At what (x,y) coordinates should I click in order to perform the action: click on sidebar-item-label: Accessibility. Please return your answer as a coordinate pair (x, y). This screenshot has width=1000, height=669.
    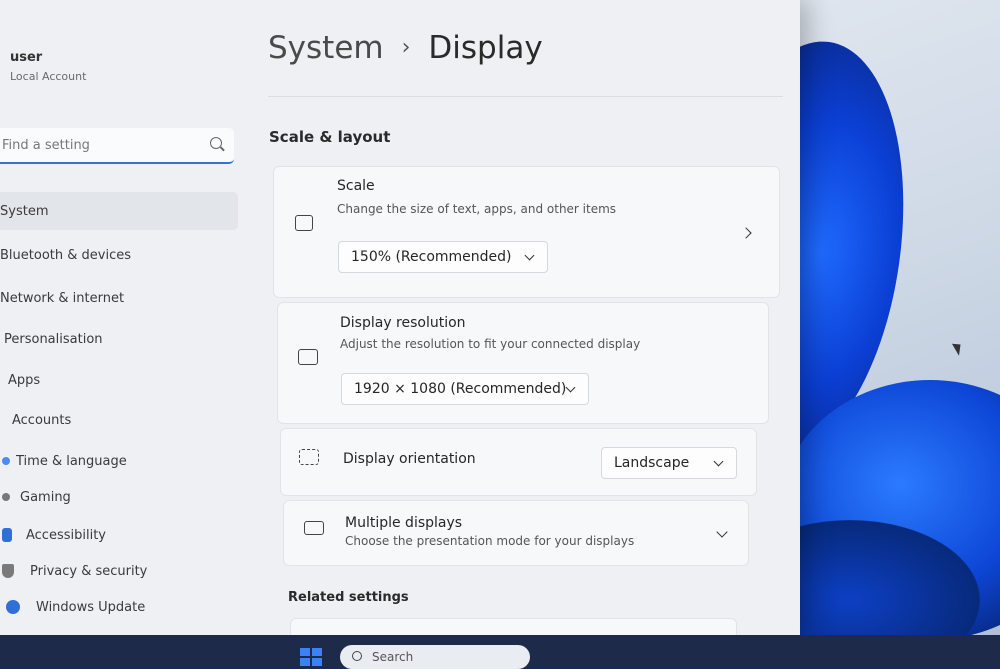
    Looking at the image, I should click on (66, 535).